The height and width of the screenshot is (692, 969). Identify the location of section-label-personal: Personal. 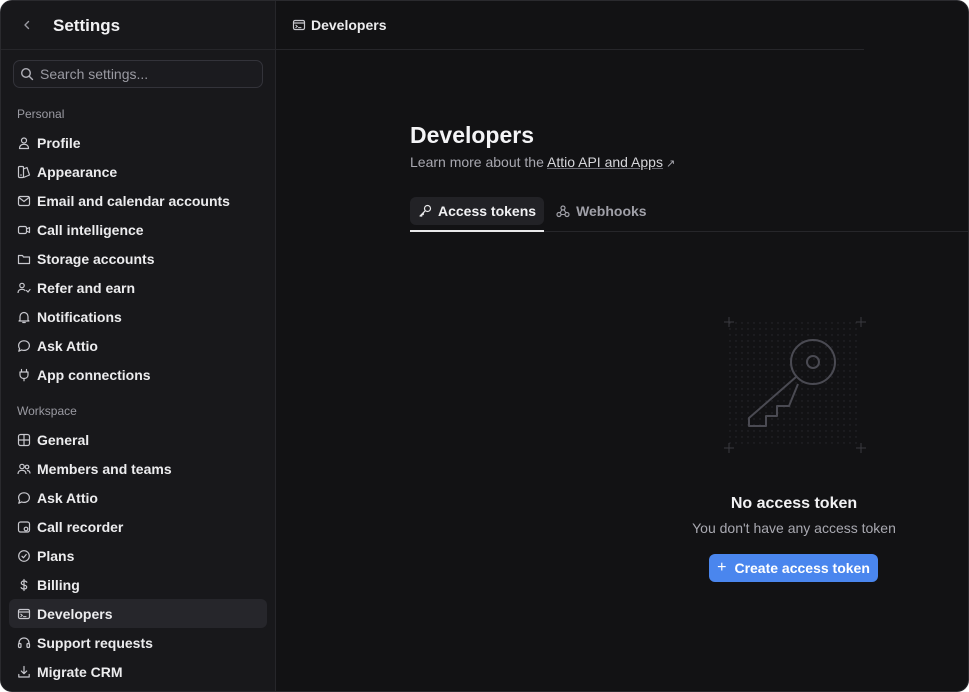
(41, 114).